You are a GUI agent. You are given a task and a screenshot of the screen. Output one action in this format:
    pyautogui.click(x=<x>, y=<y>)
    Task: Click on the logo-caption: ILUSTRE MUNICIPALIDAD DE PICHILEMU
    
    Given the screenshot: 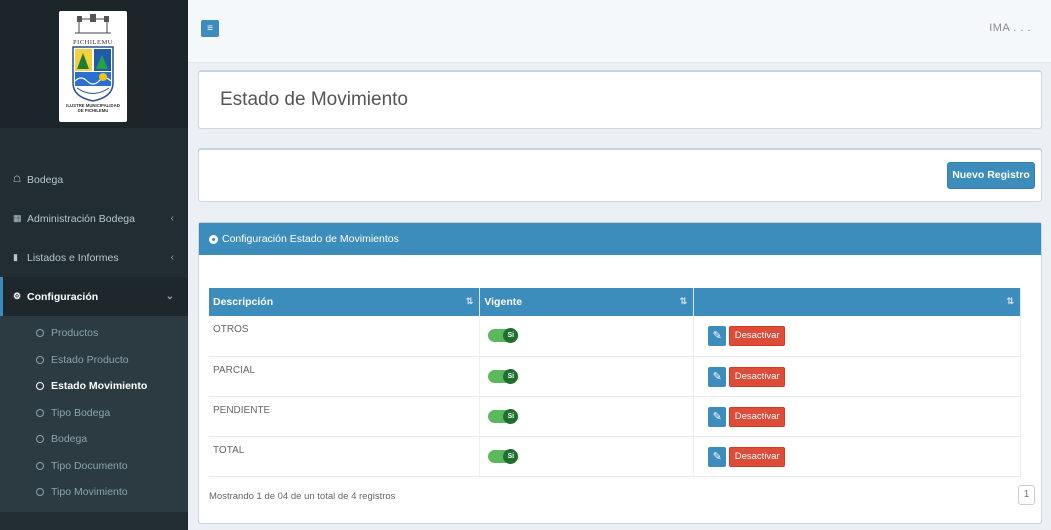 What is the action you would take?
    pyautogui.click(x=93, y=108)
    